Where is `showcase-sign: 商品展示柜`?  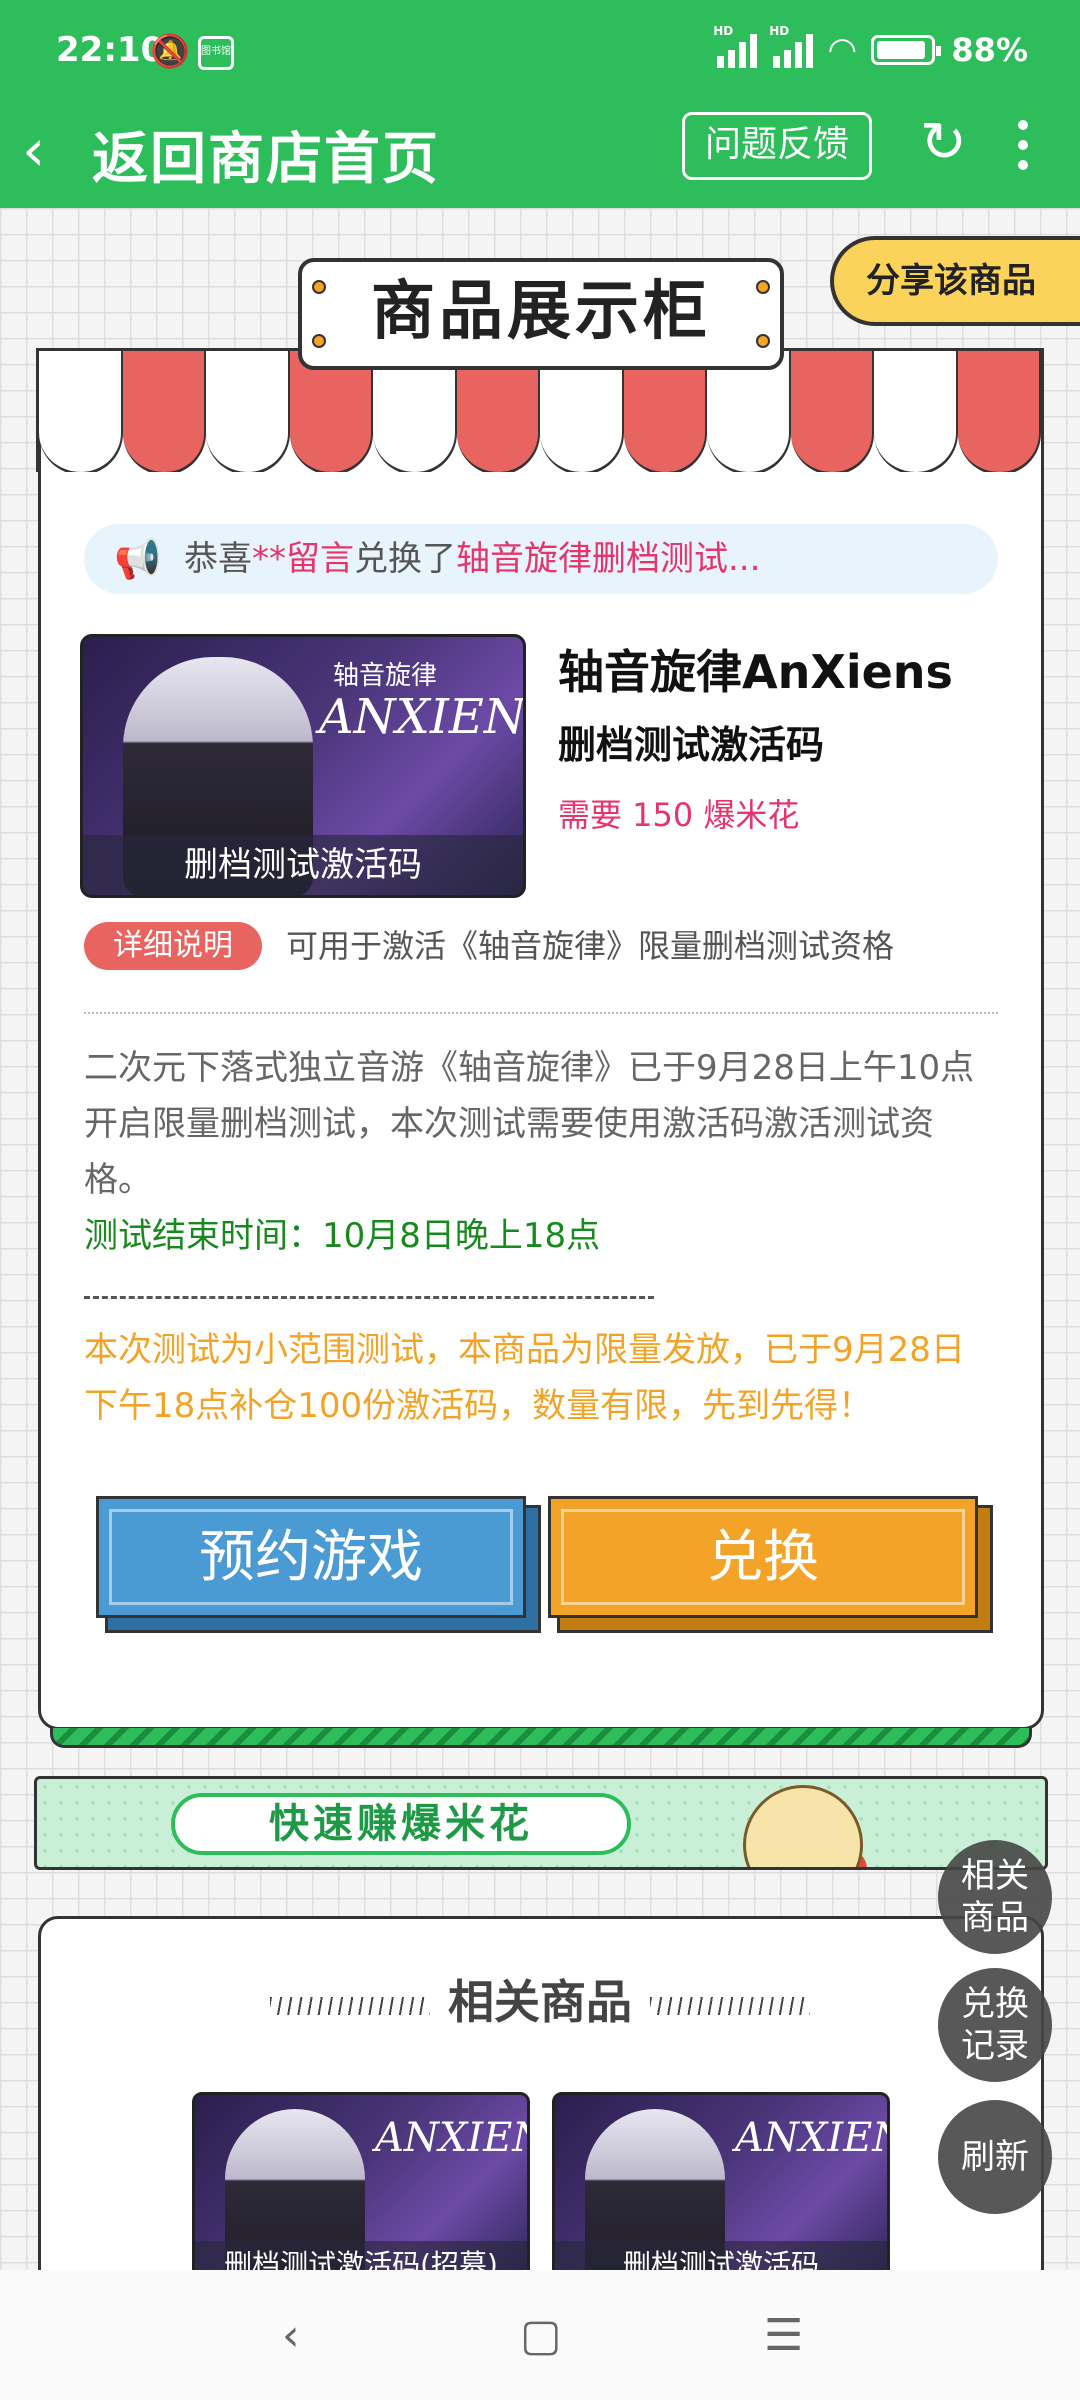 showcase-sign: 商品展示柜 is located at coordinates (541, 314).